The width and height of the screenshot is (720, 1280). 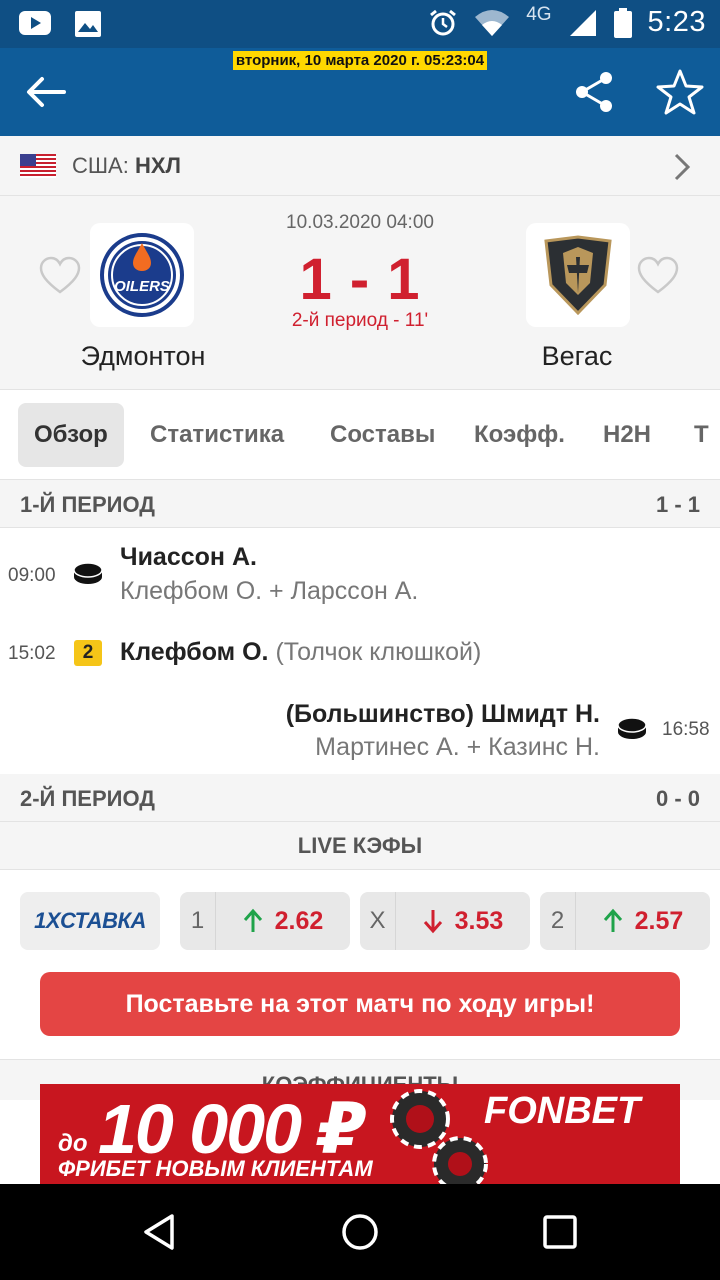 What do you see at coordinates (143, 356) in the screenshot?
I see `home-team-name: Эдмонтон` at bounding box center [143, 356].